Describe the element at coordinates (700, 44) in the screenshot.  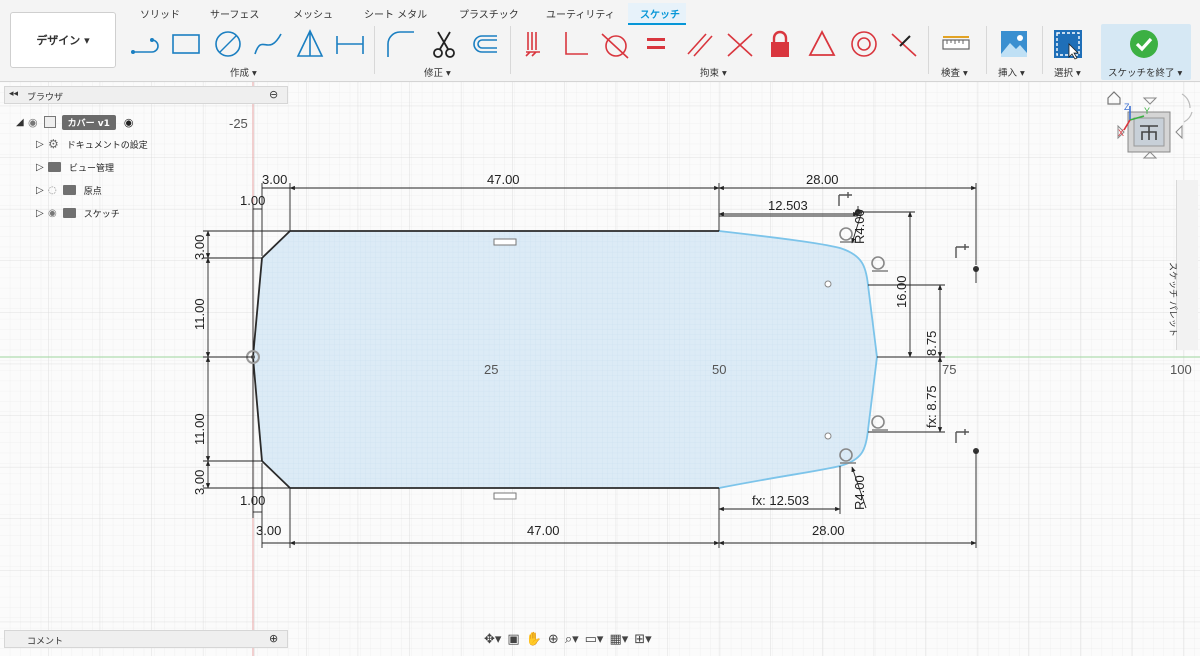
I see `parallel-constraint-icon` at that location.